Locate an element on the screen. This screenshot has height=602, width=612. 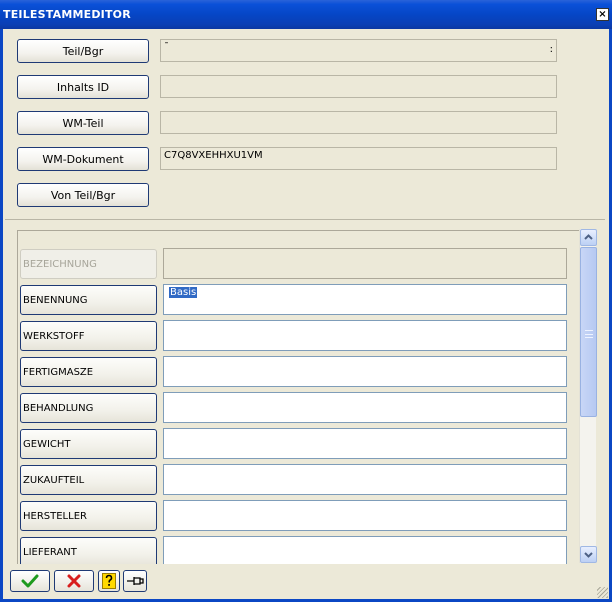
green-check-icon is located at coordinates (30, 581).